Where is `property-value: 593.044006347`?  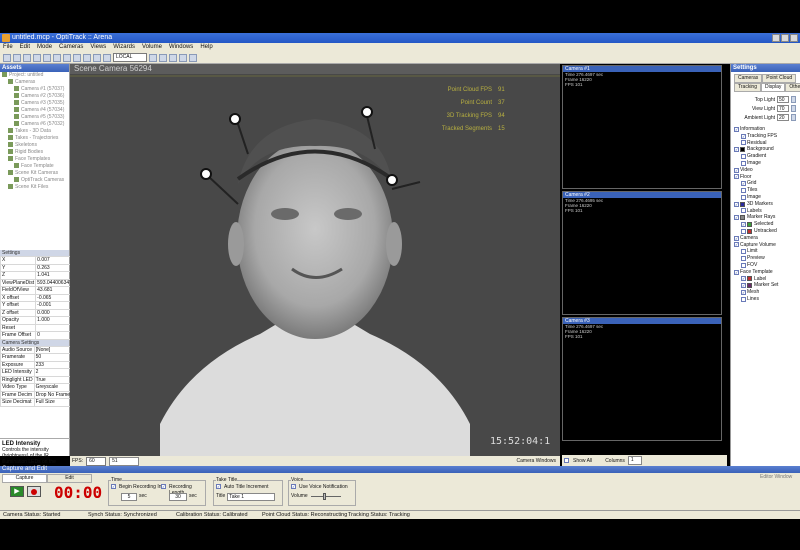
property-value: 593.044006347 is located at coordinates (54, 282).